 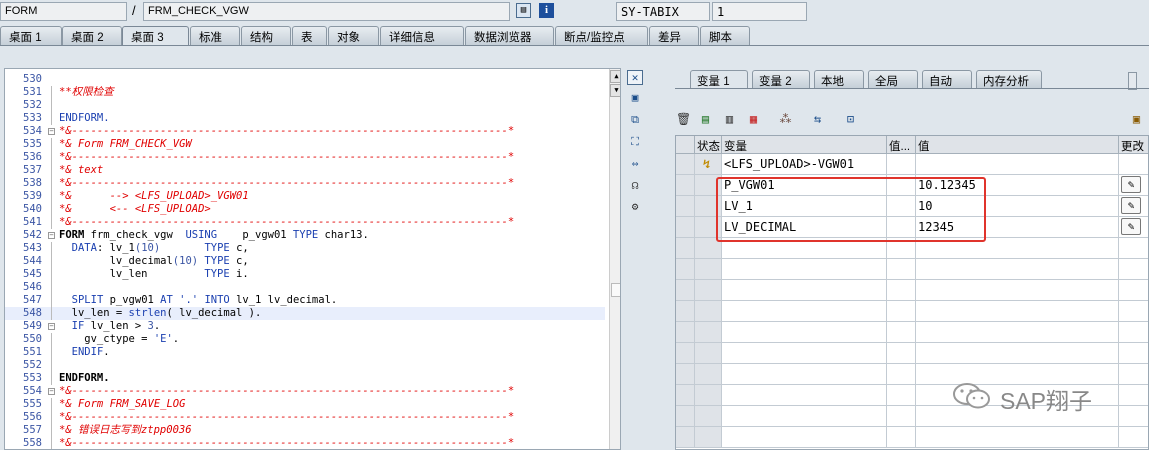 What do you see at coordinates (635, 207) in the screenshot?
I see `settings-icon: ⚙` at bounding box center [635, 207].